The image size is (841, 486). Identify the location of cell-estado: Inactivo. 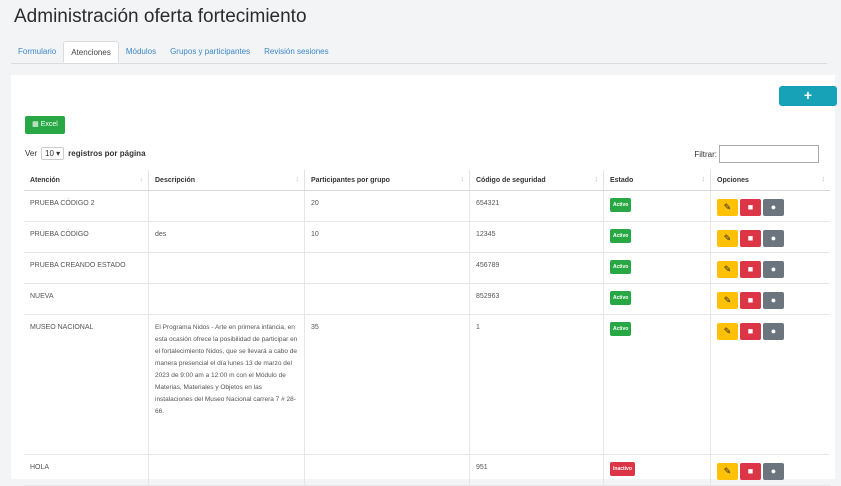
(657, 470).